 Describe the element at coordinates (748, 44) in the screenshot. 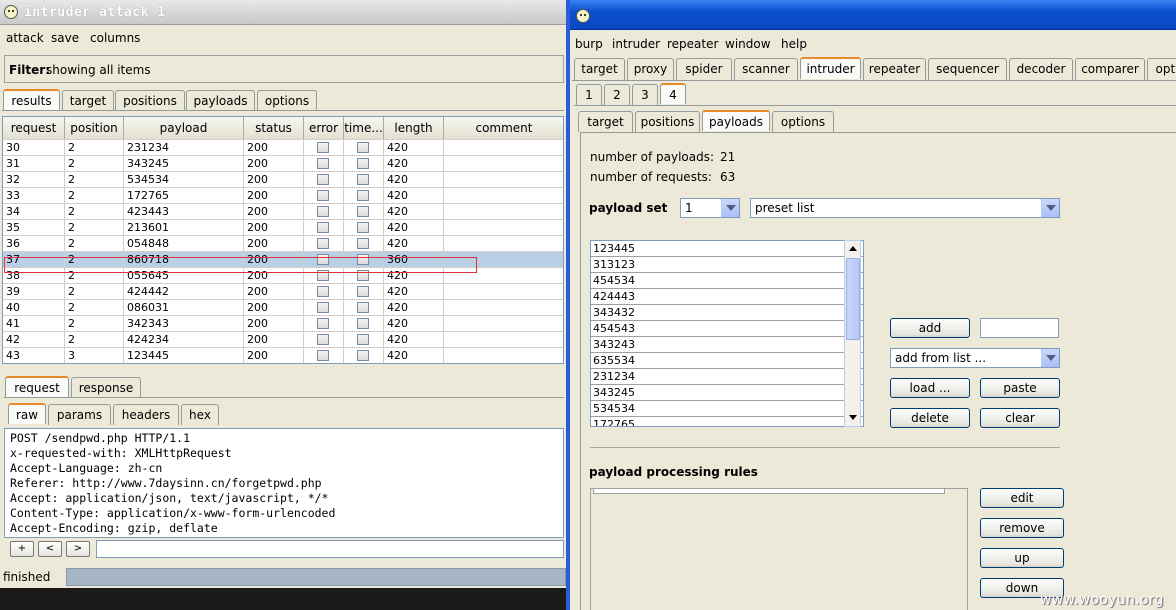

I see `menu-window: window` at that location.